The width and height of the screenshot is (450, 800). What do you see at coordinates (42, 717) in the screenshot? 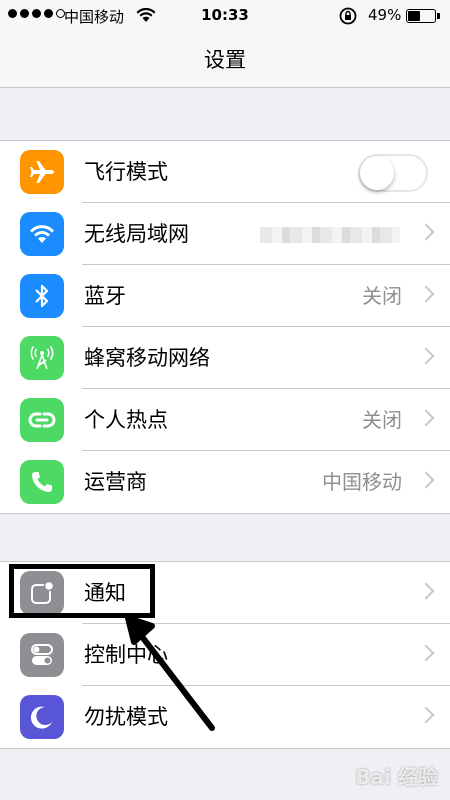
I see `moon-icon` at bounding box center [42, 717].